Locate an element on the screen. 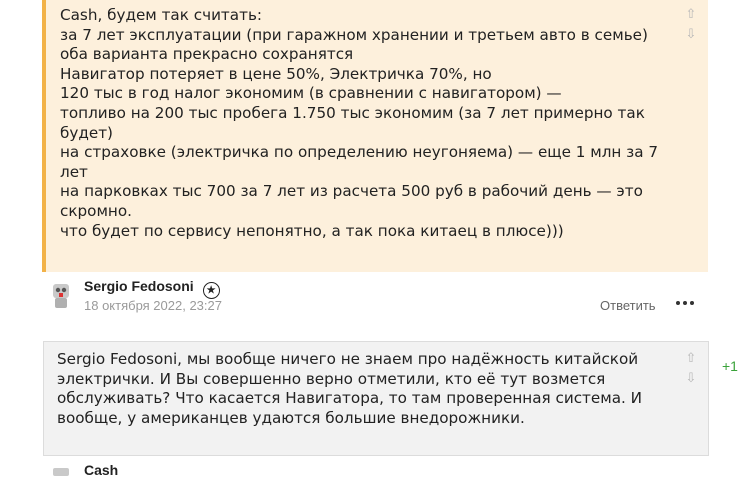 This screenshot has height=480, width=755. star-badge-icon: ★ is located at coordinates (211, 290).